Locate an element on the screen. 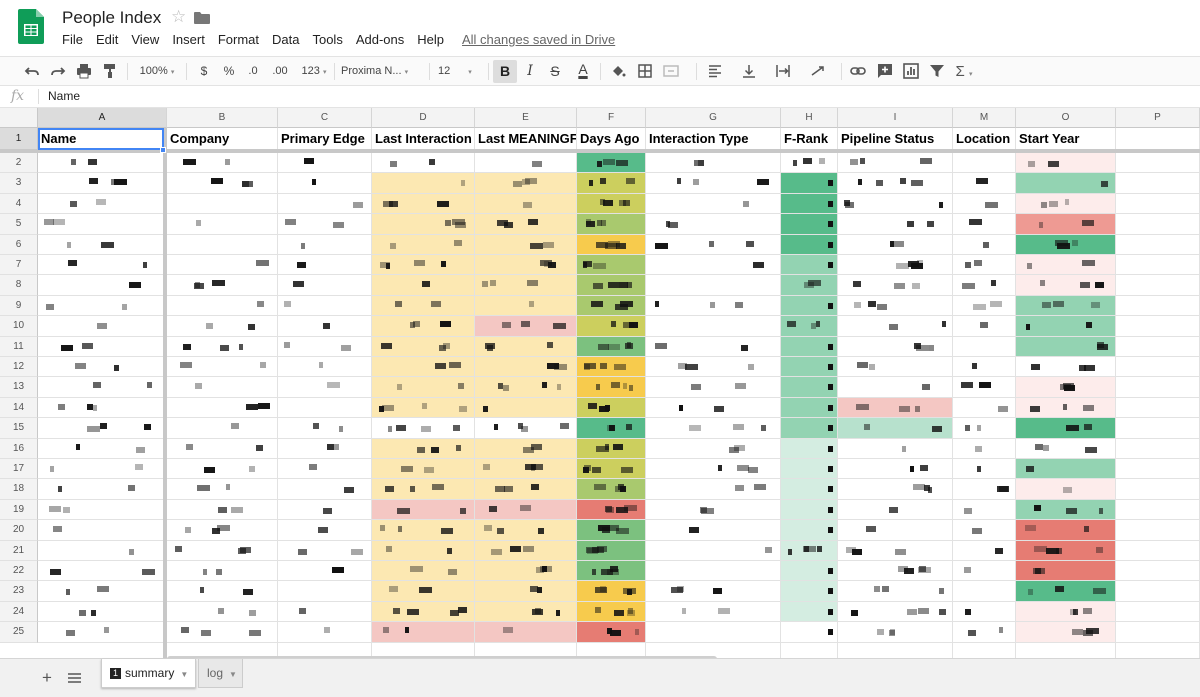 This screenshot has width=1200, height=697. select-all-corner is located at coordinates (19, 118).